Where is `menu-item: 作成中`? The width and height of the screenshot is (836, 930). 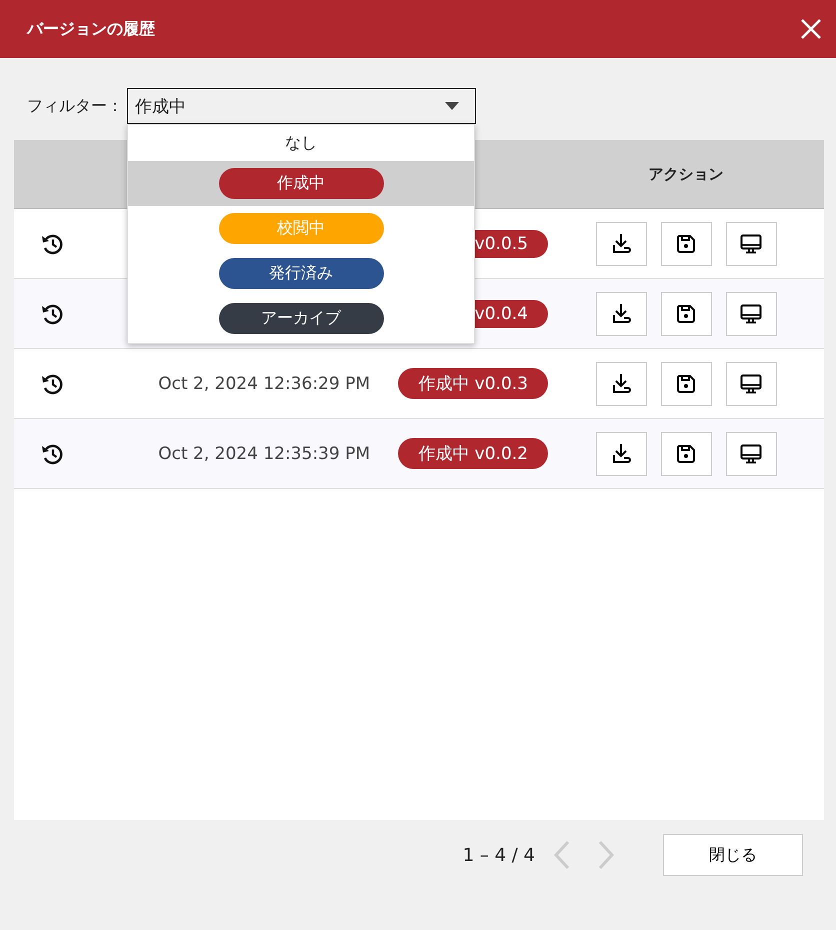 menu-item: 作成中 is located at coordinates (301, 183).